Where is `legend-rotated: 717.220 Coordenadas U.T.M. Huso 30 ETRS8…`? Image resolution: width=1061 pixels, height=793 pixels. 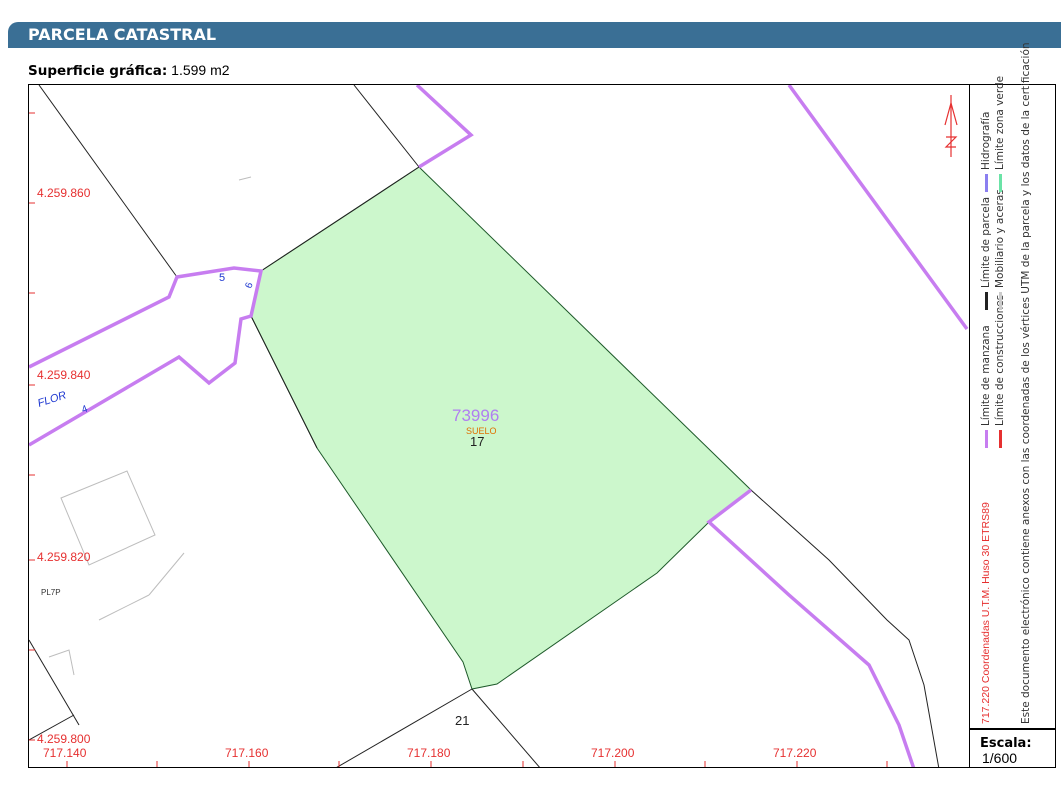 legend-rotated: 717.220 Coordenadas U.T.M. Huso 30 ETRS8… is located at coordinates (1013, 386).